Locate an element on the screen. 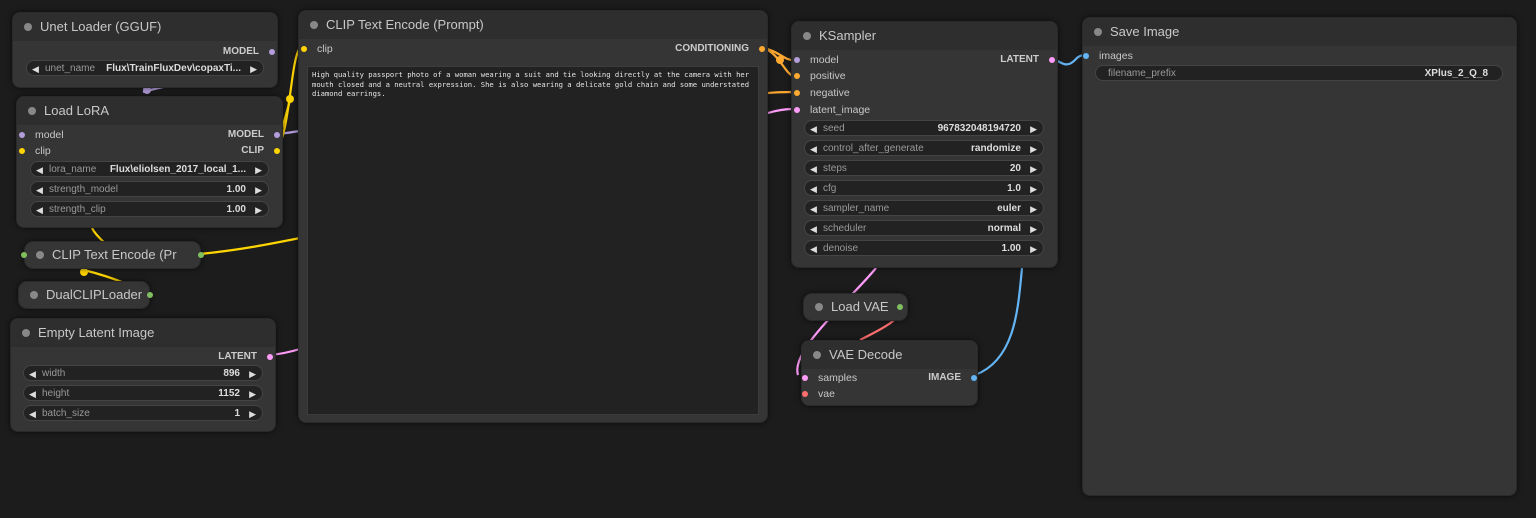 This screenshot has height=518, width=1536. clip-text-encode-collapsed-node: CLIP Text Encode (Pr is located at coordinates (112, 255).